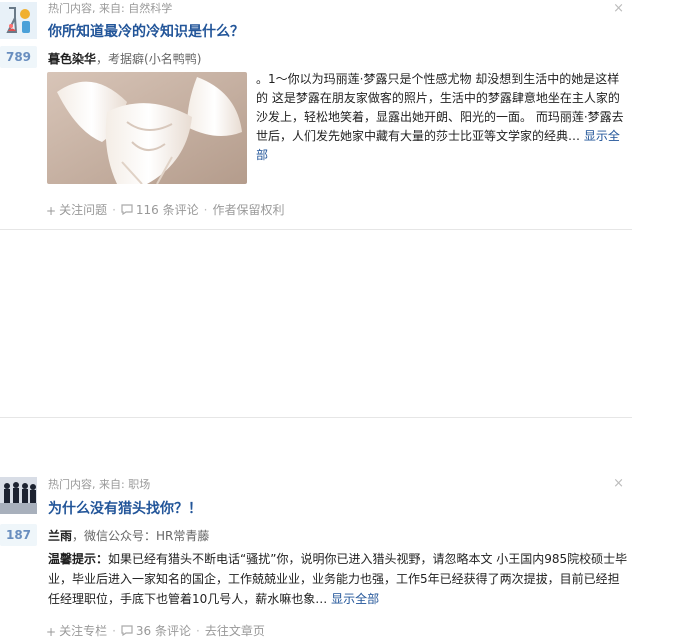 This screenshot has height=639, width=673. What do you see at coordinates (110, 8) in the screenshot?
I see `feed-meta: 热门内容, 来自: 自然科学` at bounding box center [110, 8].